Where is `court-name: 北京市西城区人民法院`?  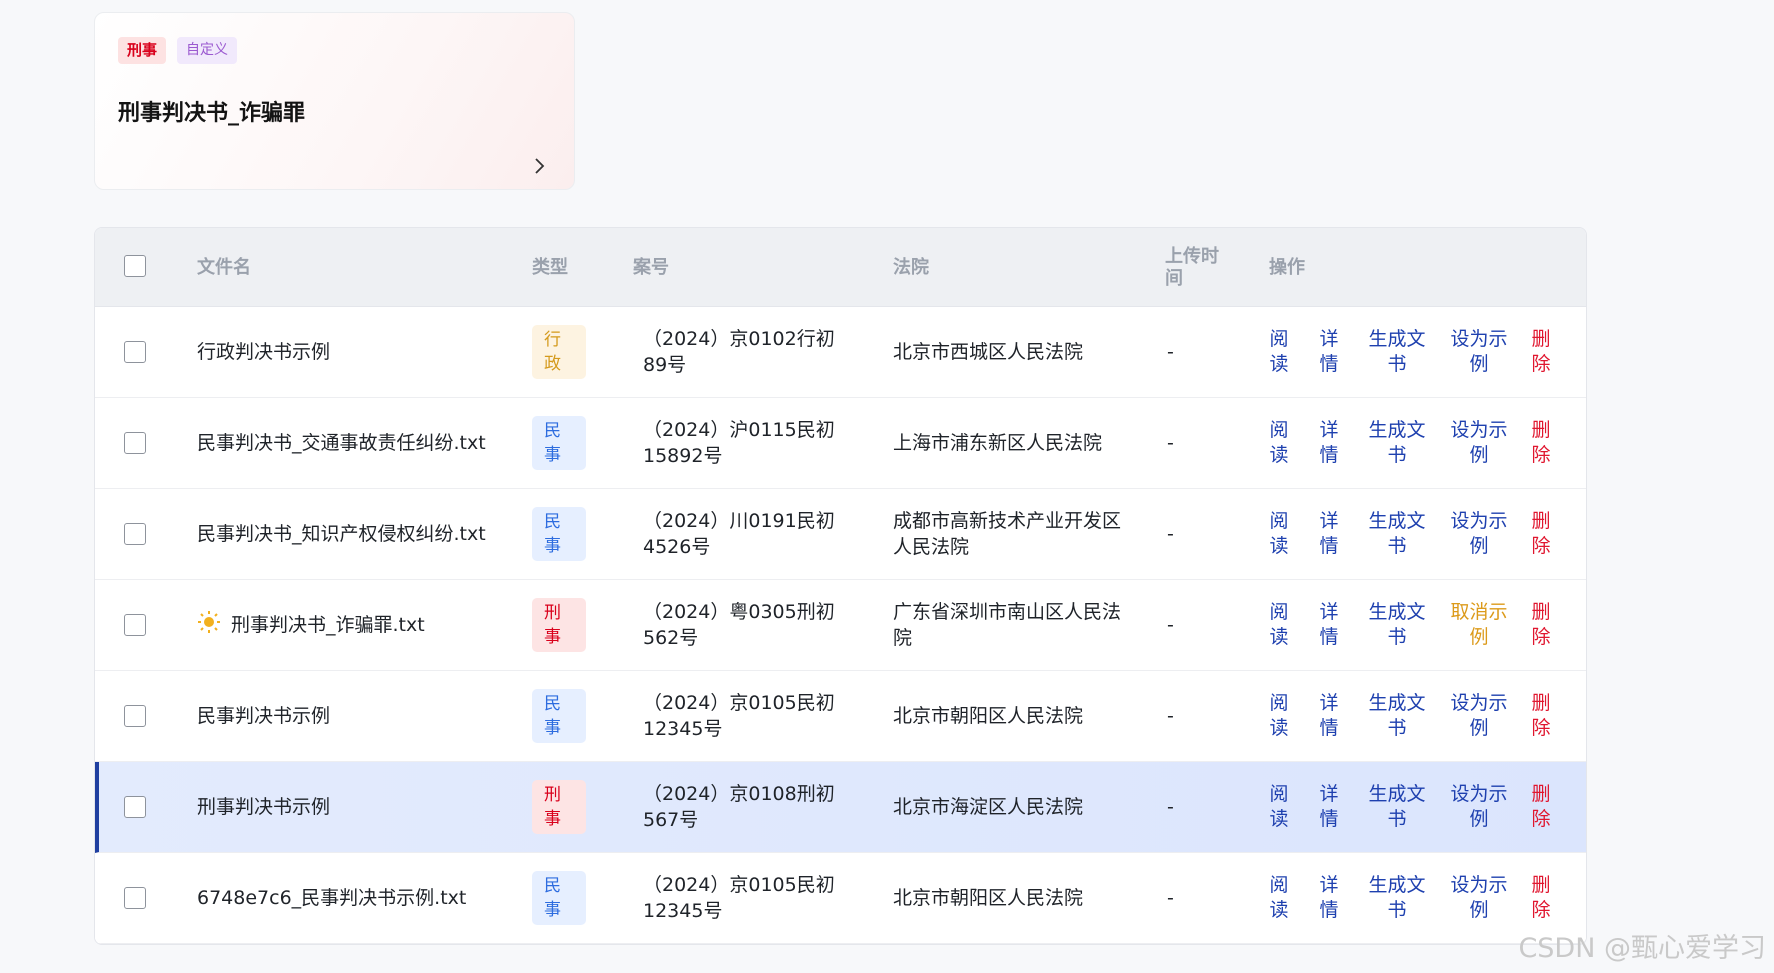
court-name: 北京市西城区人民法院 is located at coordinates (988, 352).